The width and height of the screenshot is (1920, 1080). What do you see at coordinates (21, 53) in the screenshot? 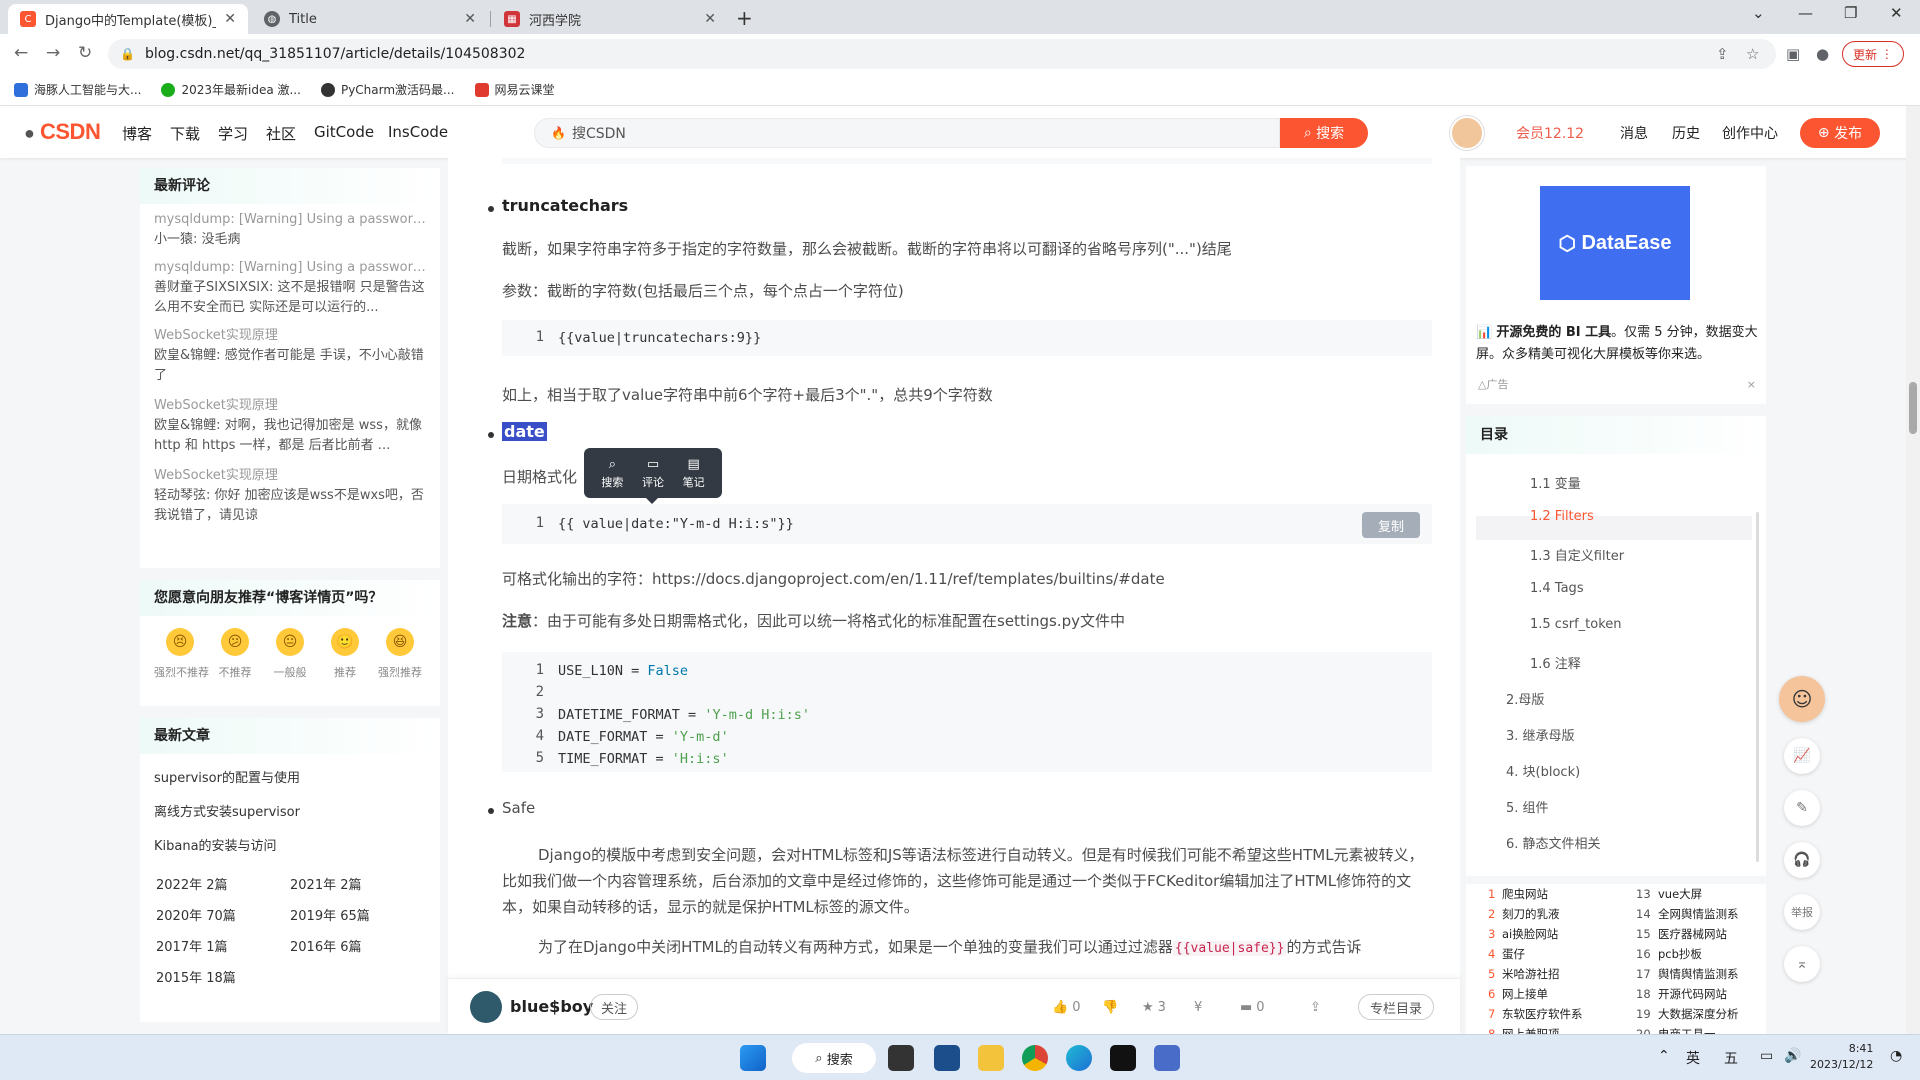
I see `back-icon: ←` at bounding box center [21, 53].